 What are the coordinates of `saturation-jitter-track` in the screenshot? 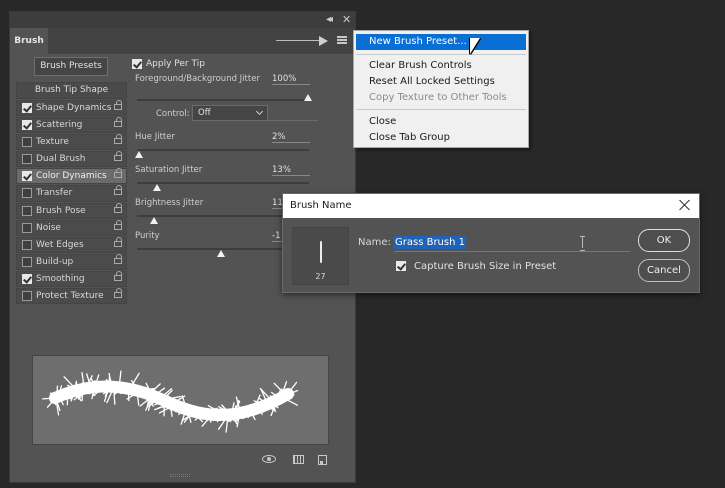 It's located at (223, 183).